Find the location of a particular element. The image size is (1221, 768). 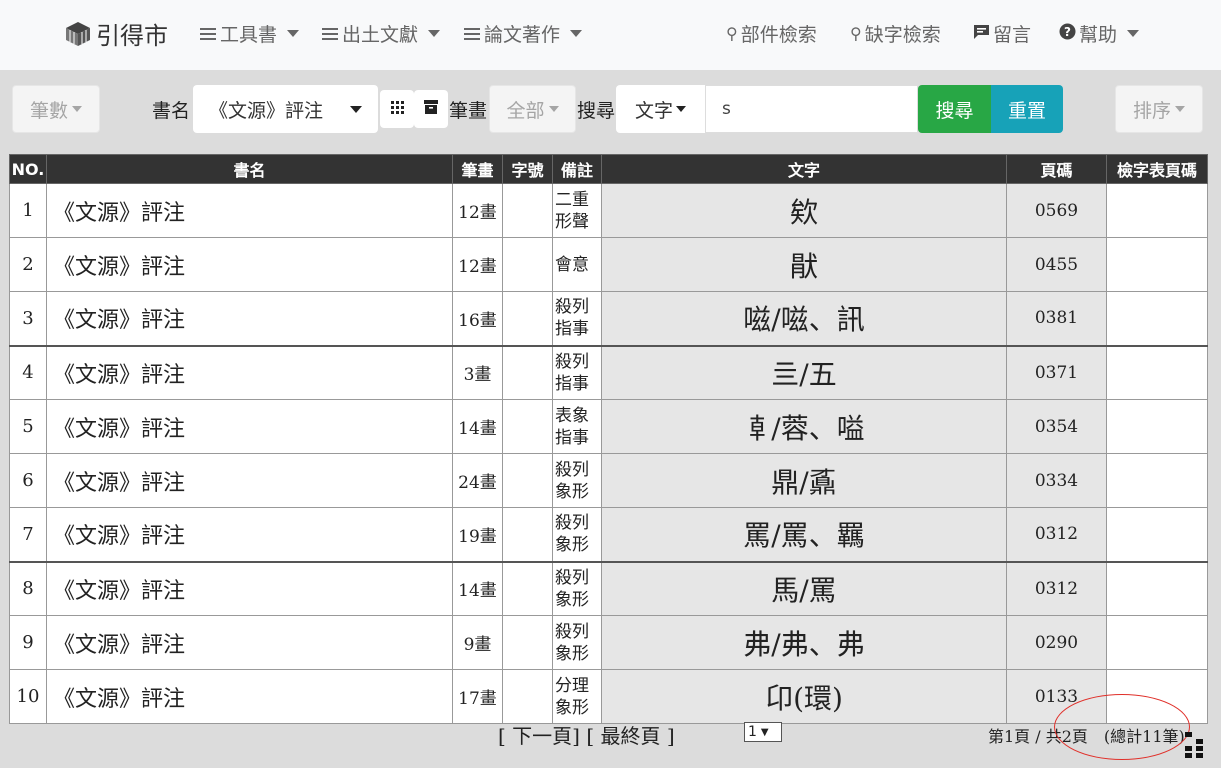

cell-page: 0569 is located at coordinates (1056, 210).